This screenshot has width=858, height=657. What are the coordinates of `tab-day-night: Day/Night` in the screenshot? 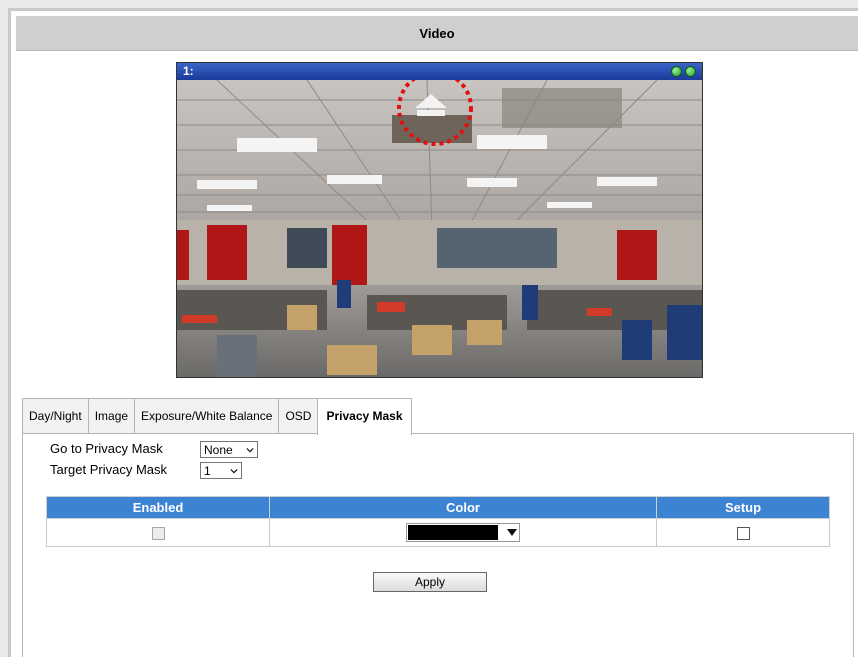 It's located at (55, 415).